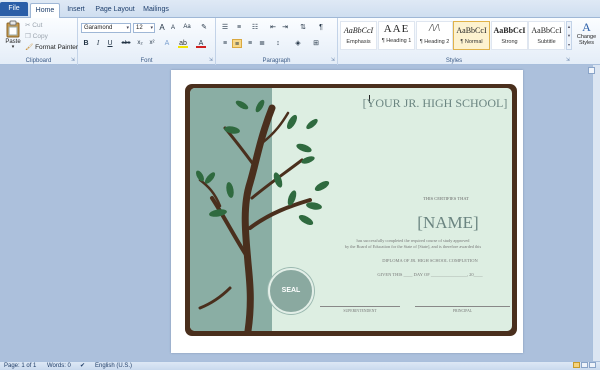 This screenshot has width=600, height=370. I want to click on style-name: Subtitle, so click(546, 42).